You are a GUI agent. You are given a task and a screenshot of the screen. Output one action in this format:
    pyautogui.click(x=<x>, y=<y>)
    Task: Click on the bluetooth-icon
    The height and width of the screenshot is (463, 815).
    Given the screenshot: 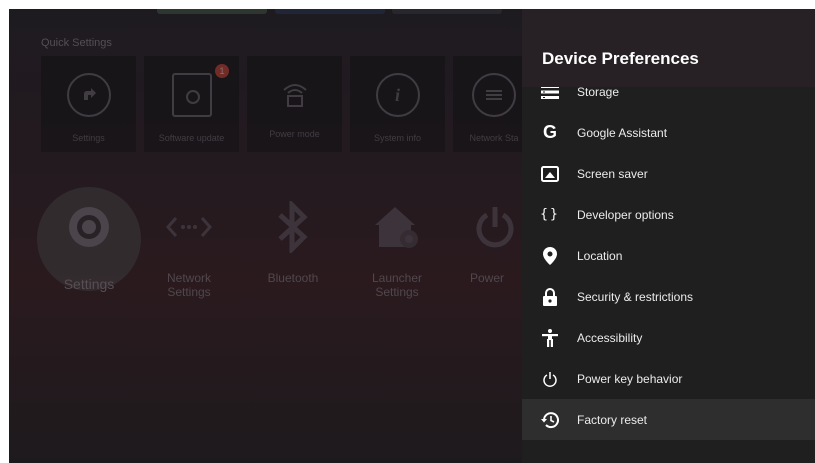 What is the action you would take?
    pyautogui.click(x=293, y=227)
    